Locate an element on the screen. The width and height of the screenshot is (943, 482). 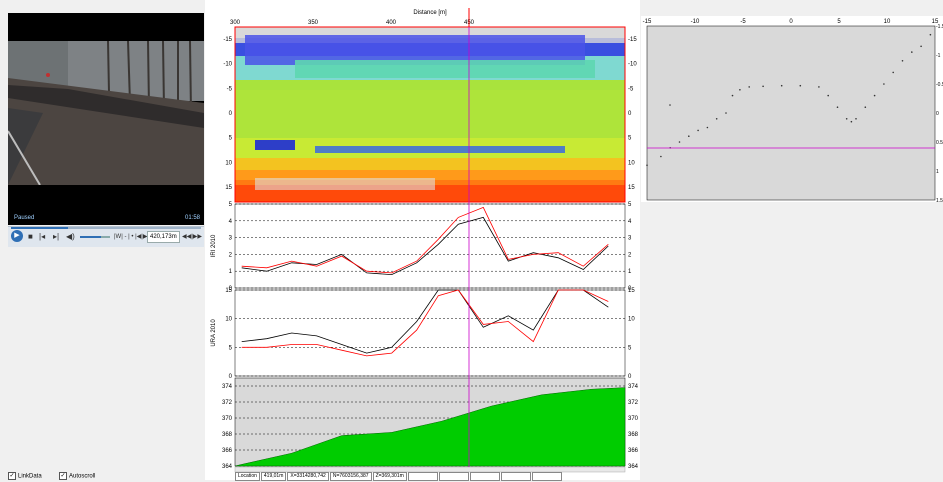
y-axis-label: IRI 2010 is located at coordinates (214, 245).